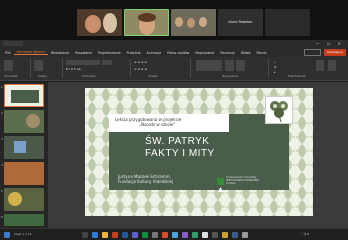 The width and height of the screenshot is (348, 240). What do you see at coordinates (154, 53) in the screenshot?
I see `tab-animations: Animacje` at bounding box center [154, 53].